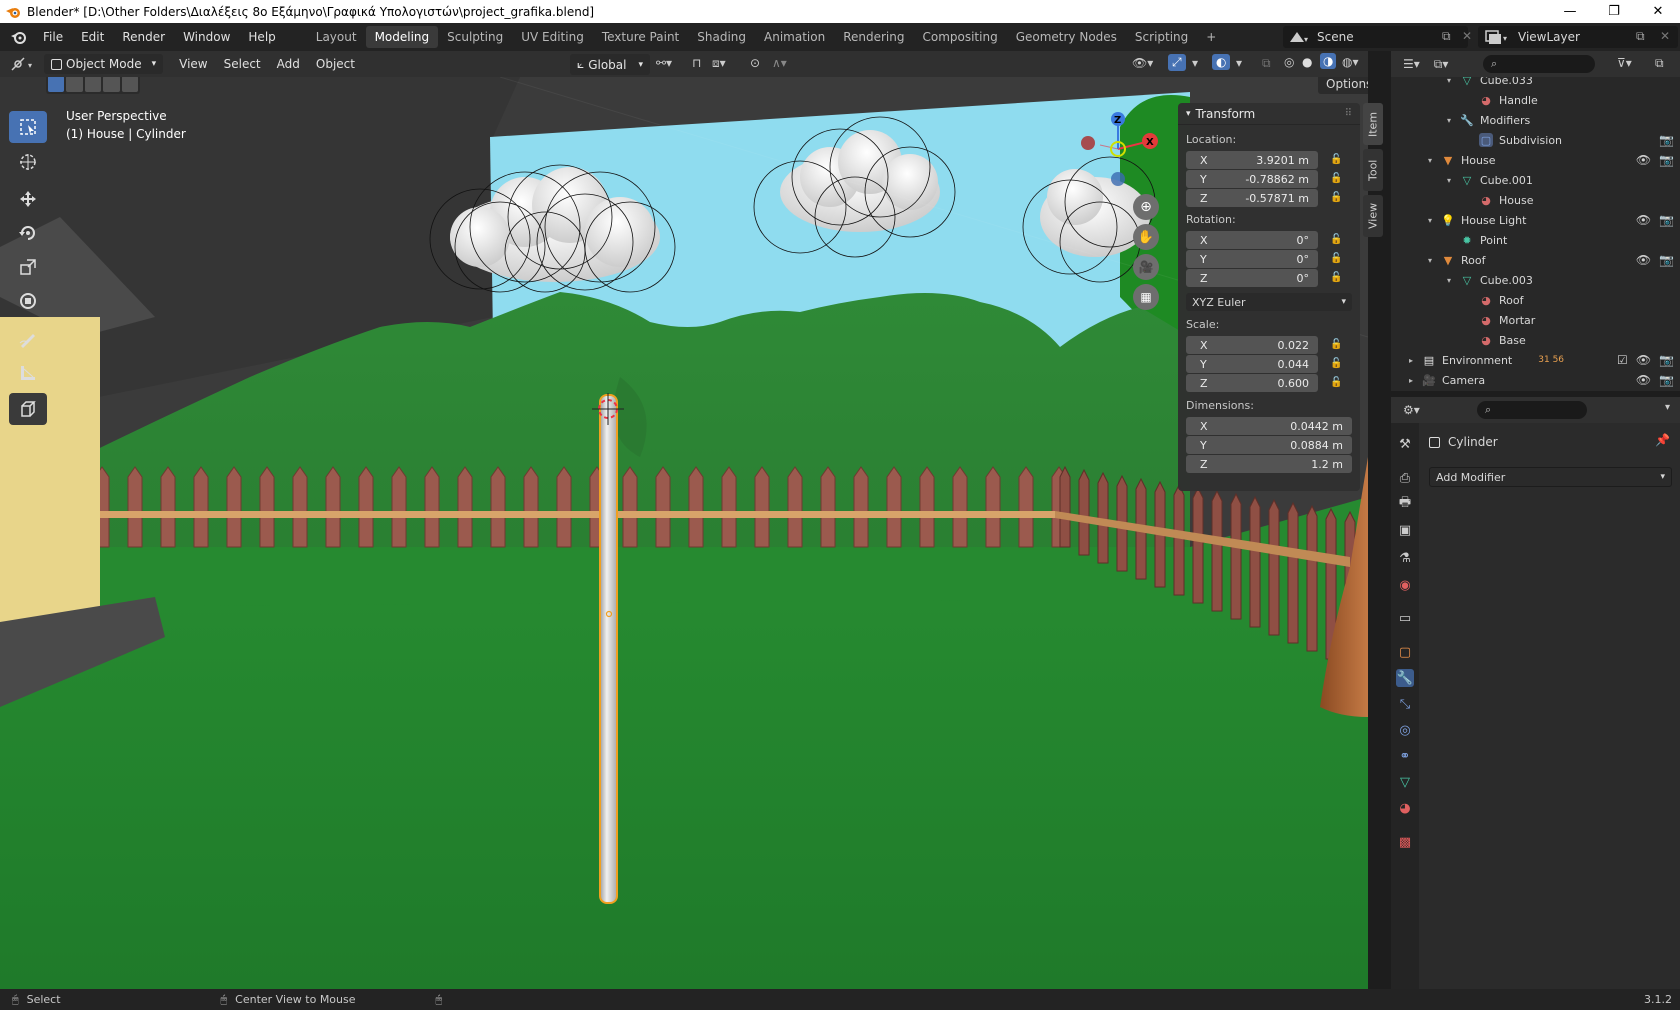  Describe the element at coordinates (1373, 124) in the screenshot. I see `tab-item: Item` at that location.